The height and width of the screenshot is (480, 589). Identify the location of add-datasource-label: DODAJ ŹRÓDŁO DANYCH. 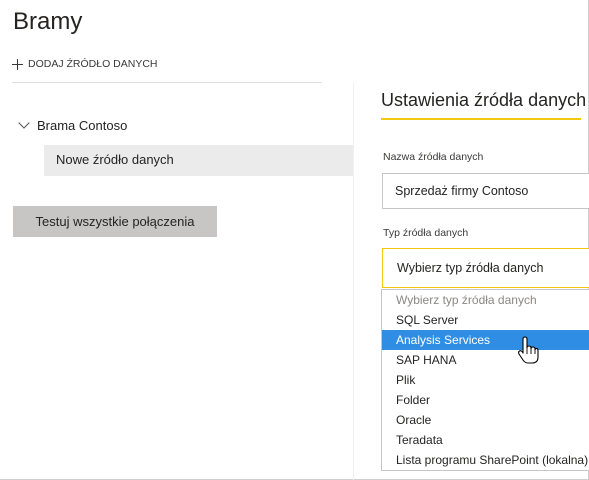
(93, 64).